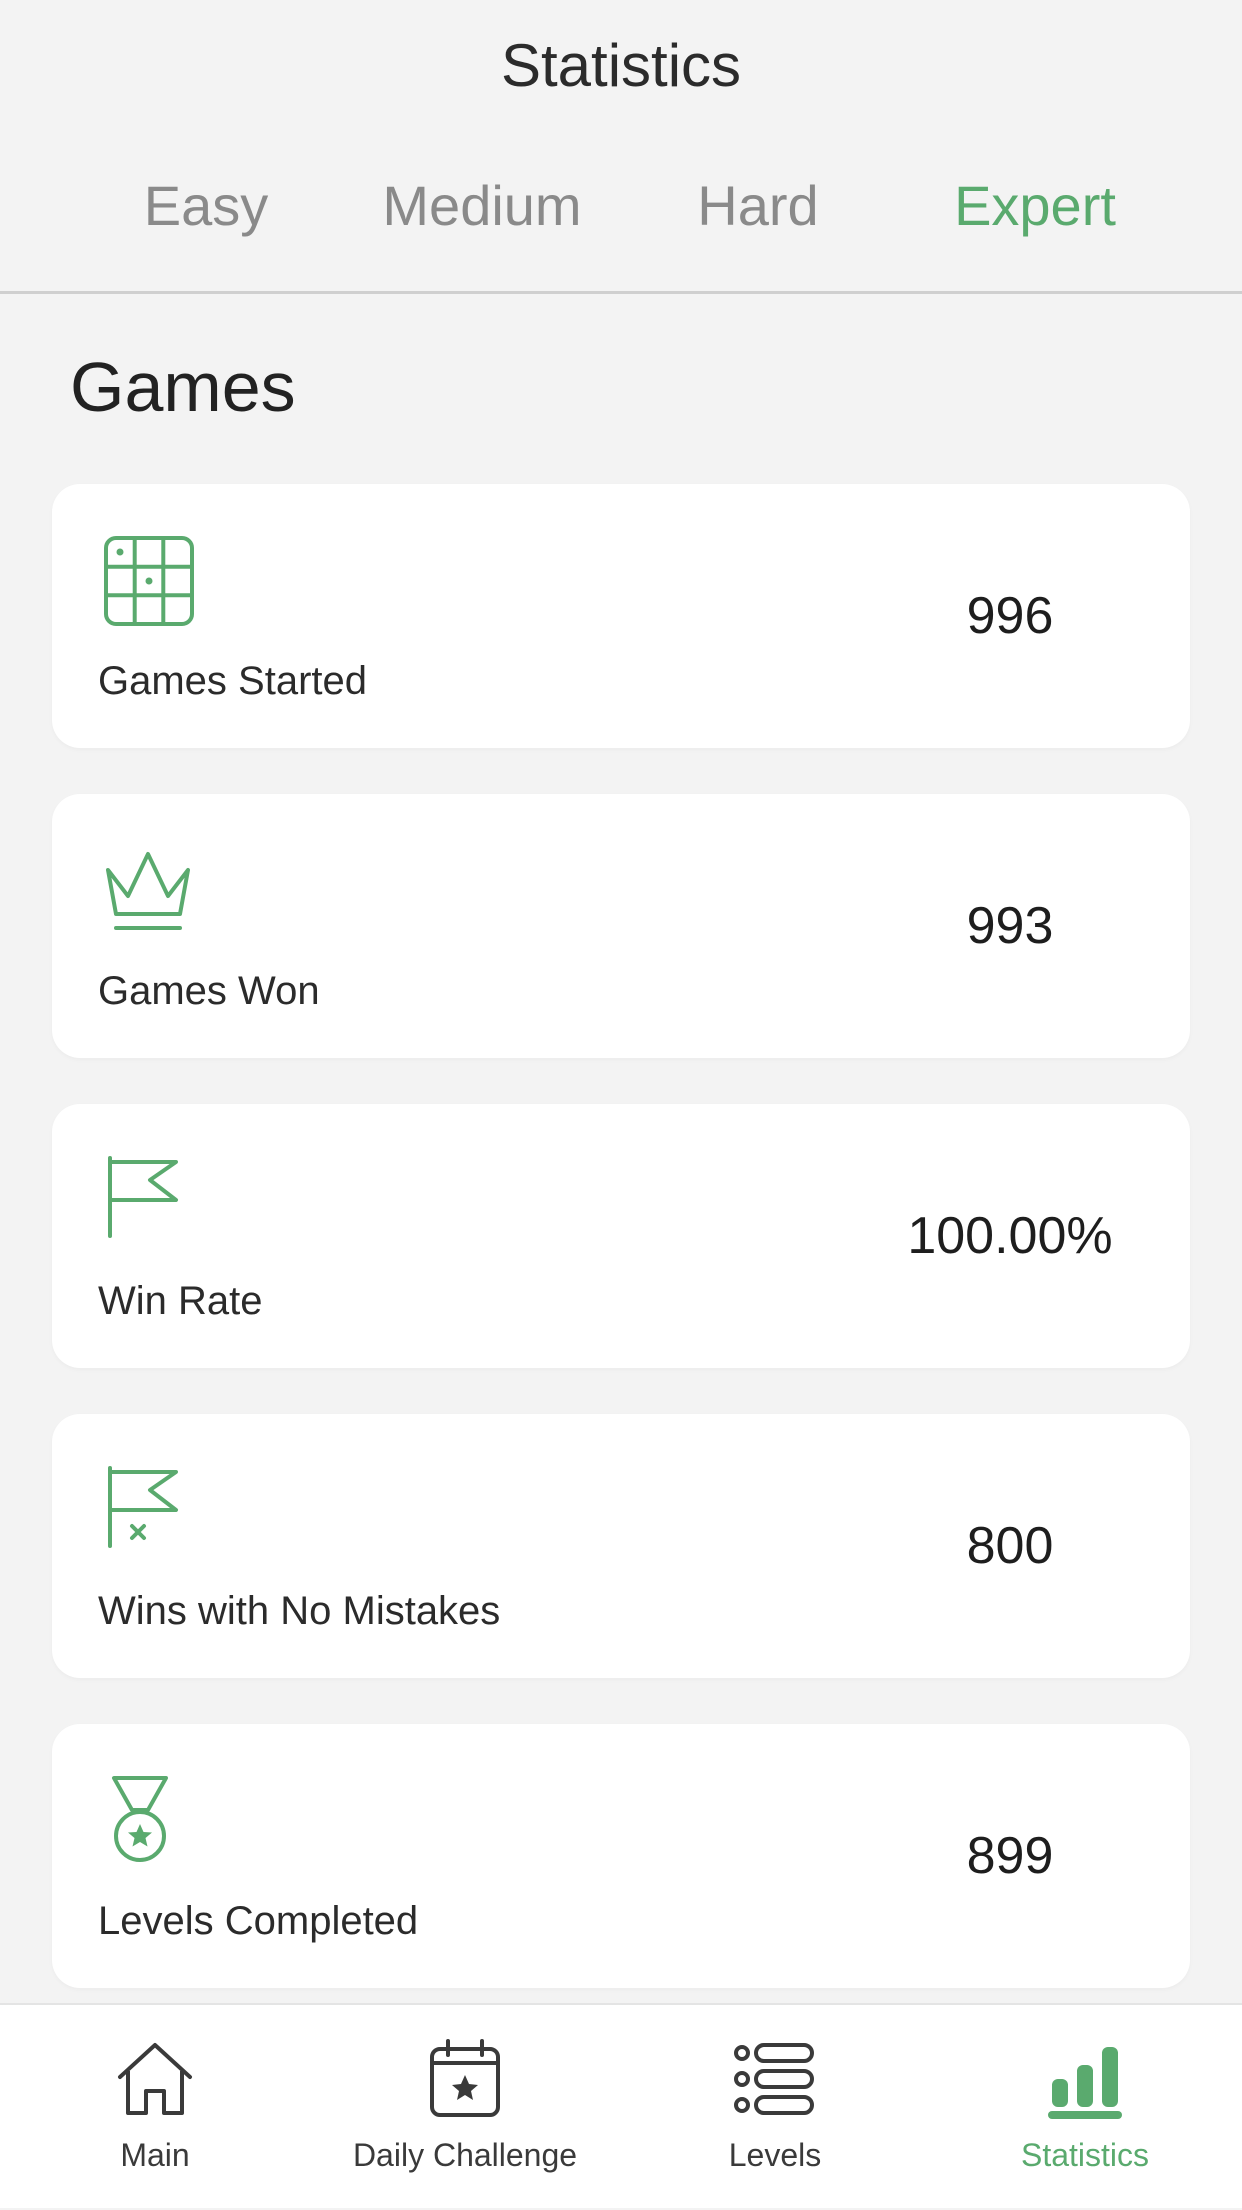 Image resolution: width=1242 pixels, height=2210 pixels. I want to click on list-icon, so click(775, 2080).